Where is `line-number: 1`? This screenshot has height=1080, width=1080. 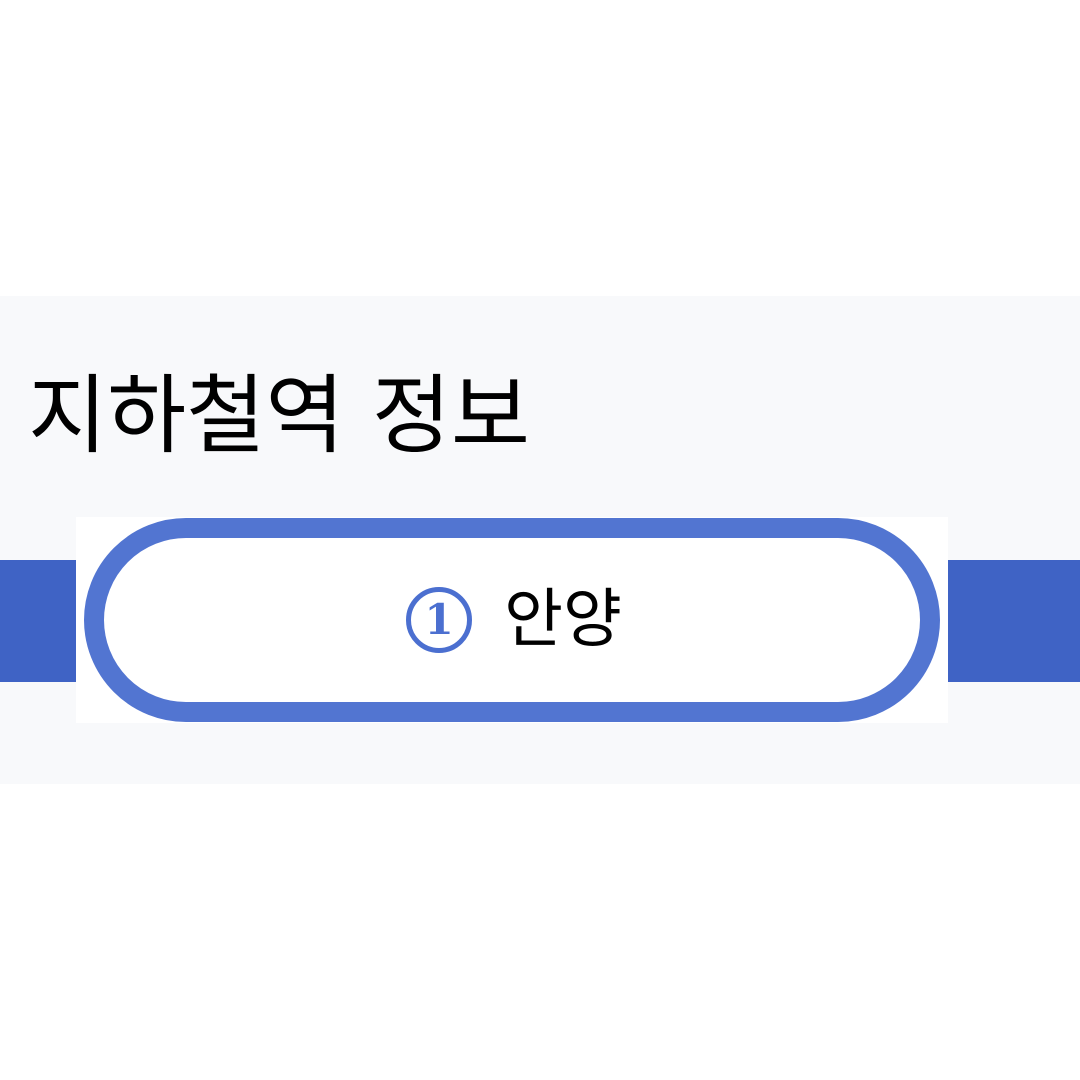
line-number: 1 is located at coordinates (439, 619).